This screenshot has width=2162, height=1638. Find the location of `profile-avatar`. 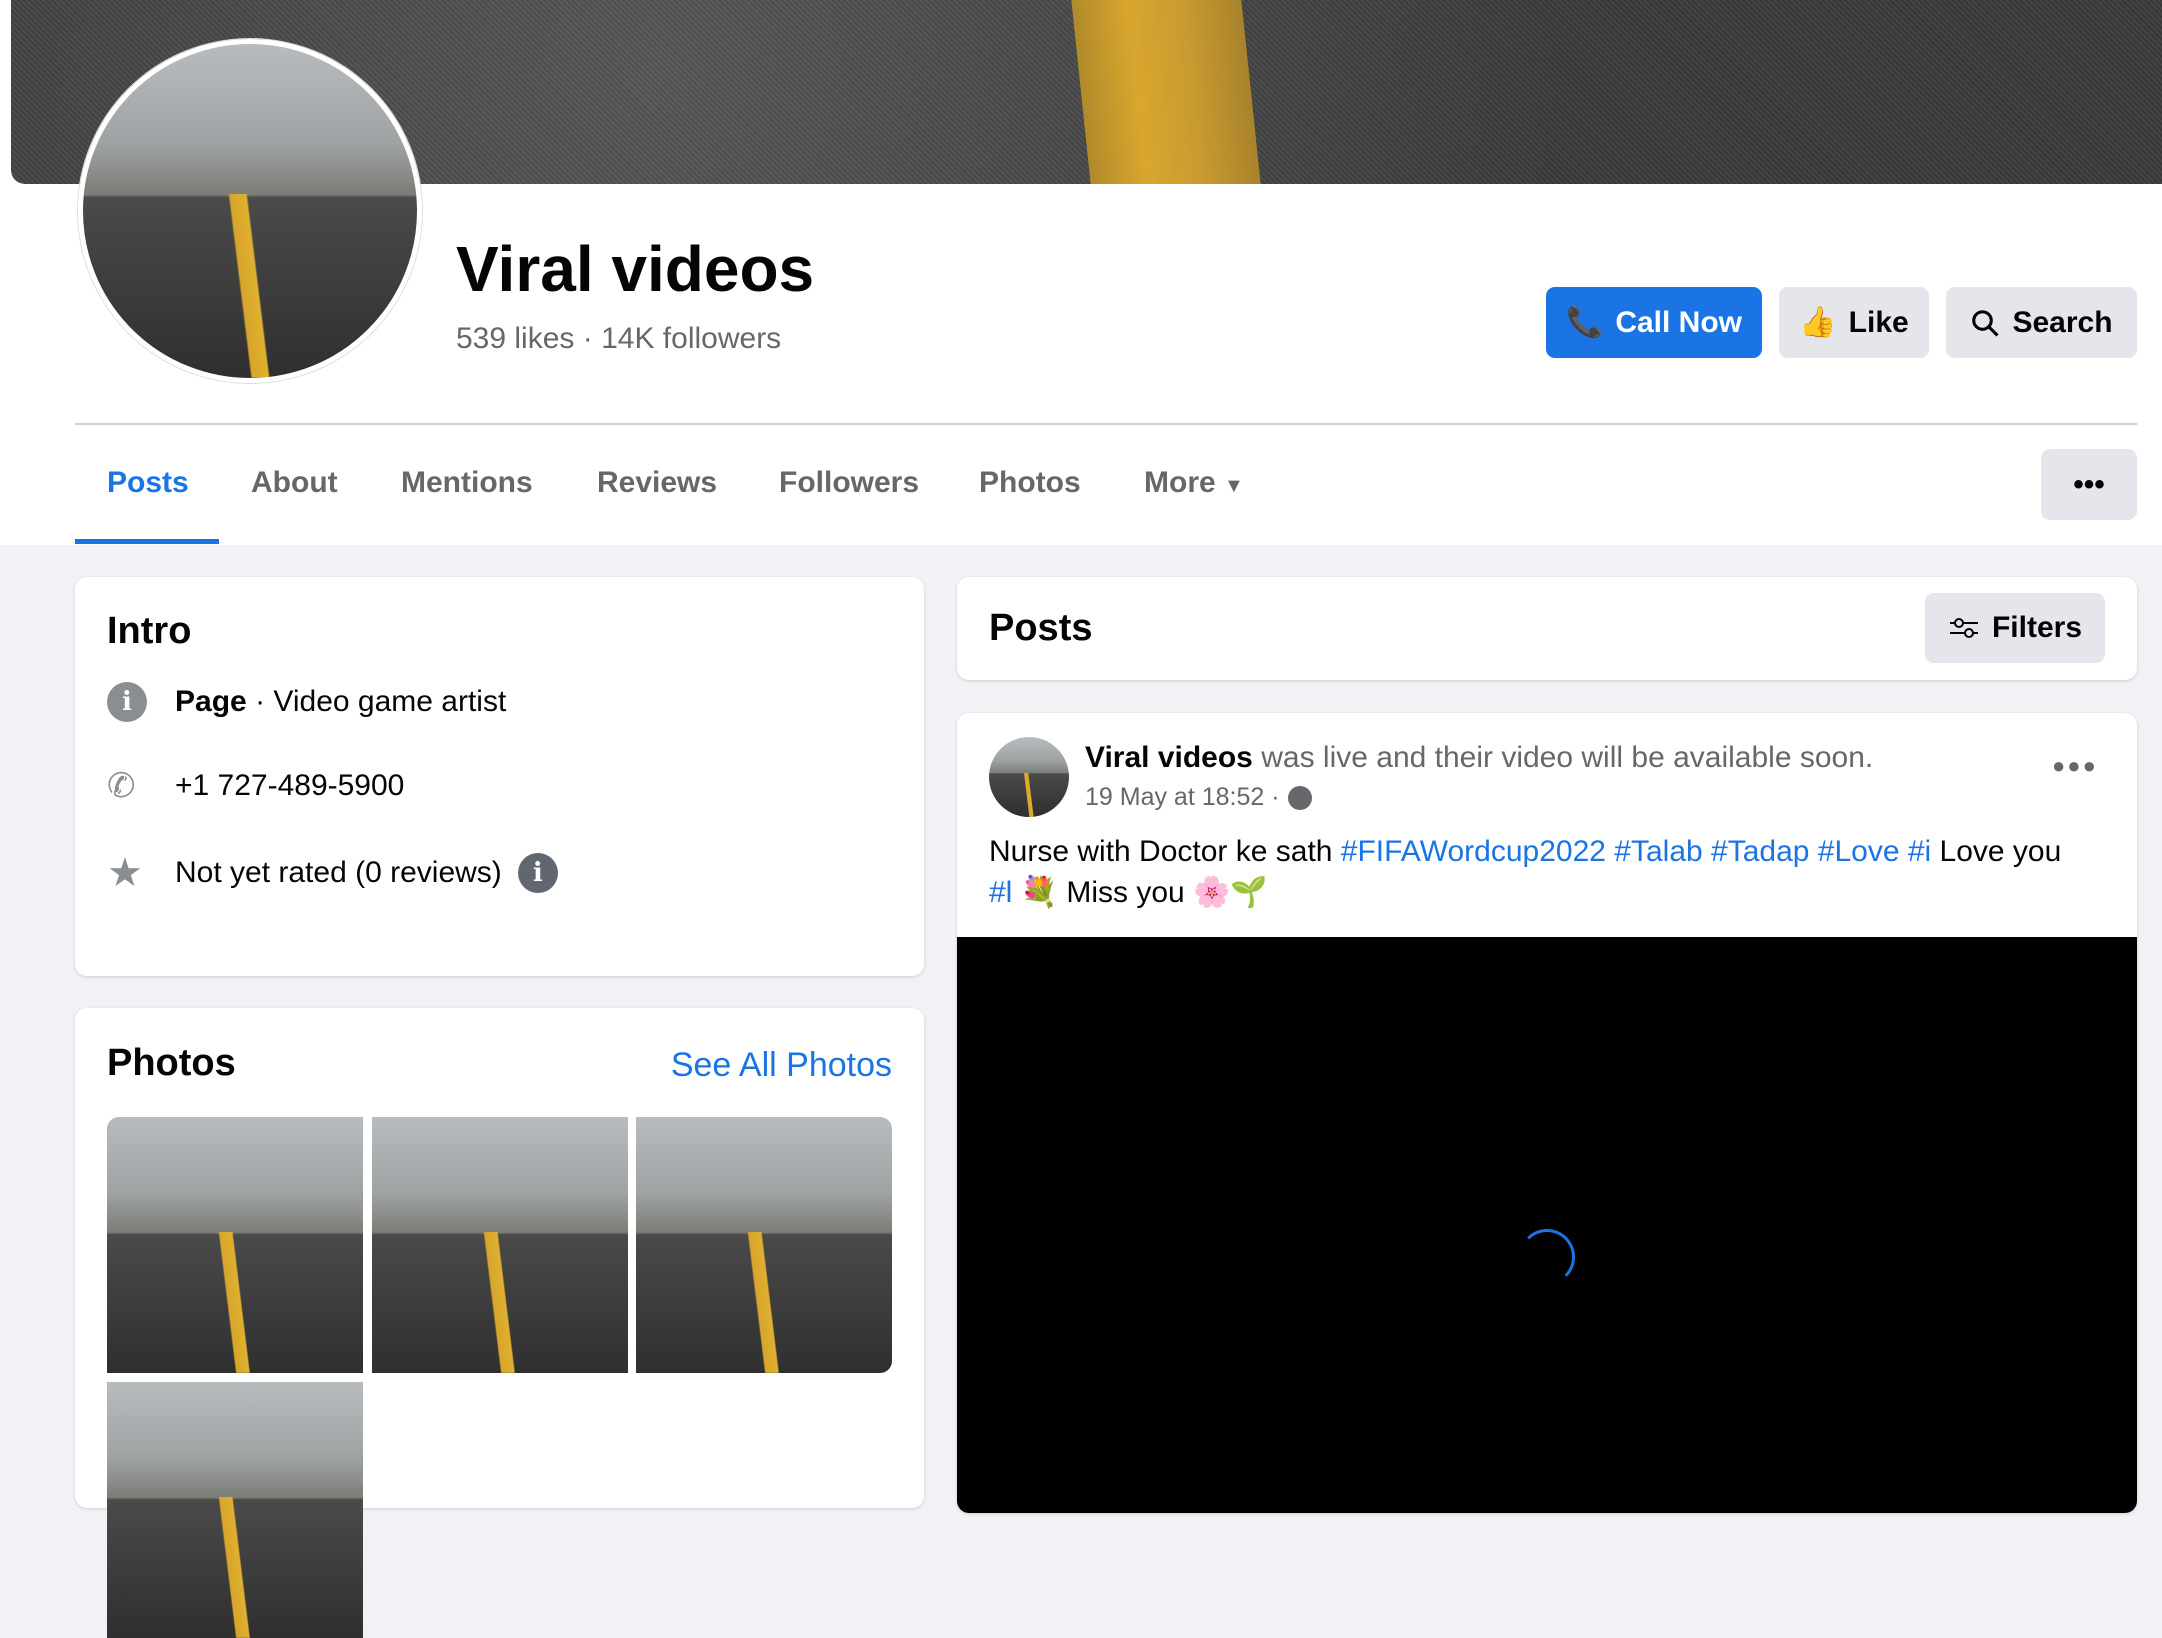

profile-avatar is located at coordinates (250, 211).